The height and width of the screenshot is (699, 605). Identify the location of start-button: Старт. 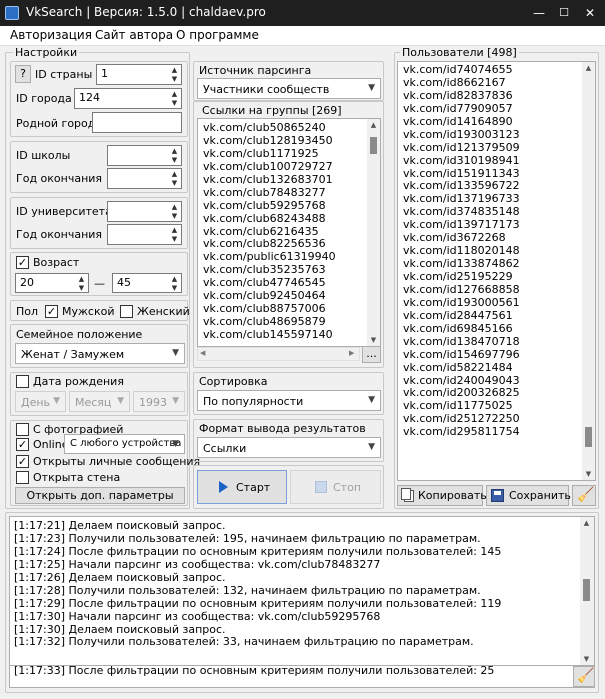
(242, 487).